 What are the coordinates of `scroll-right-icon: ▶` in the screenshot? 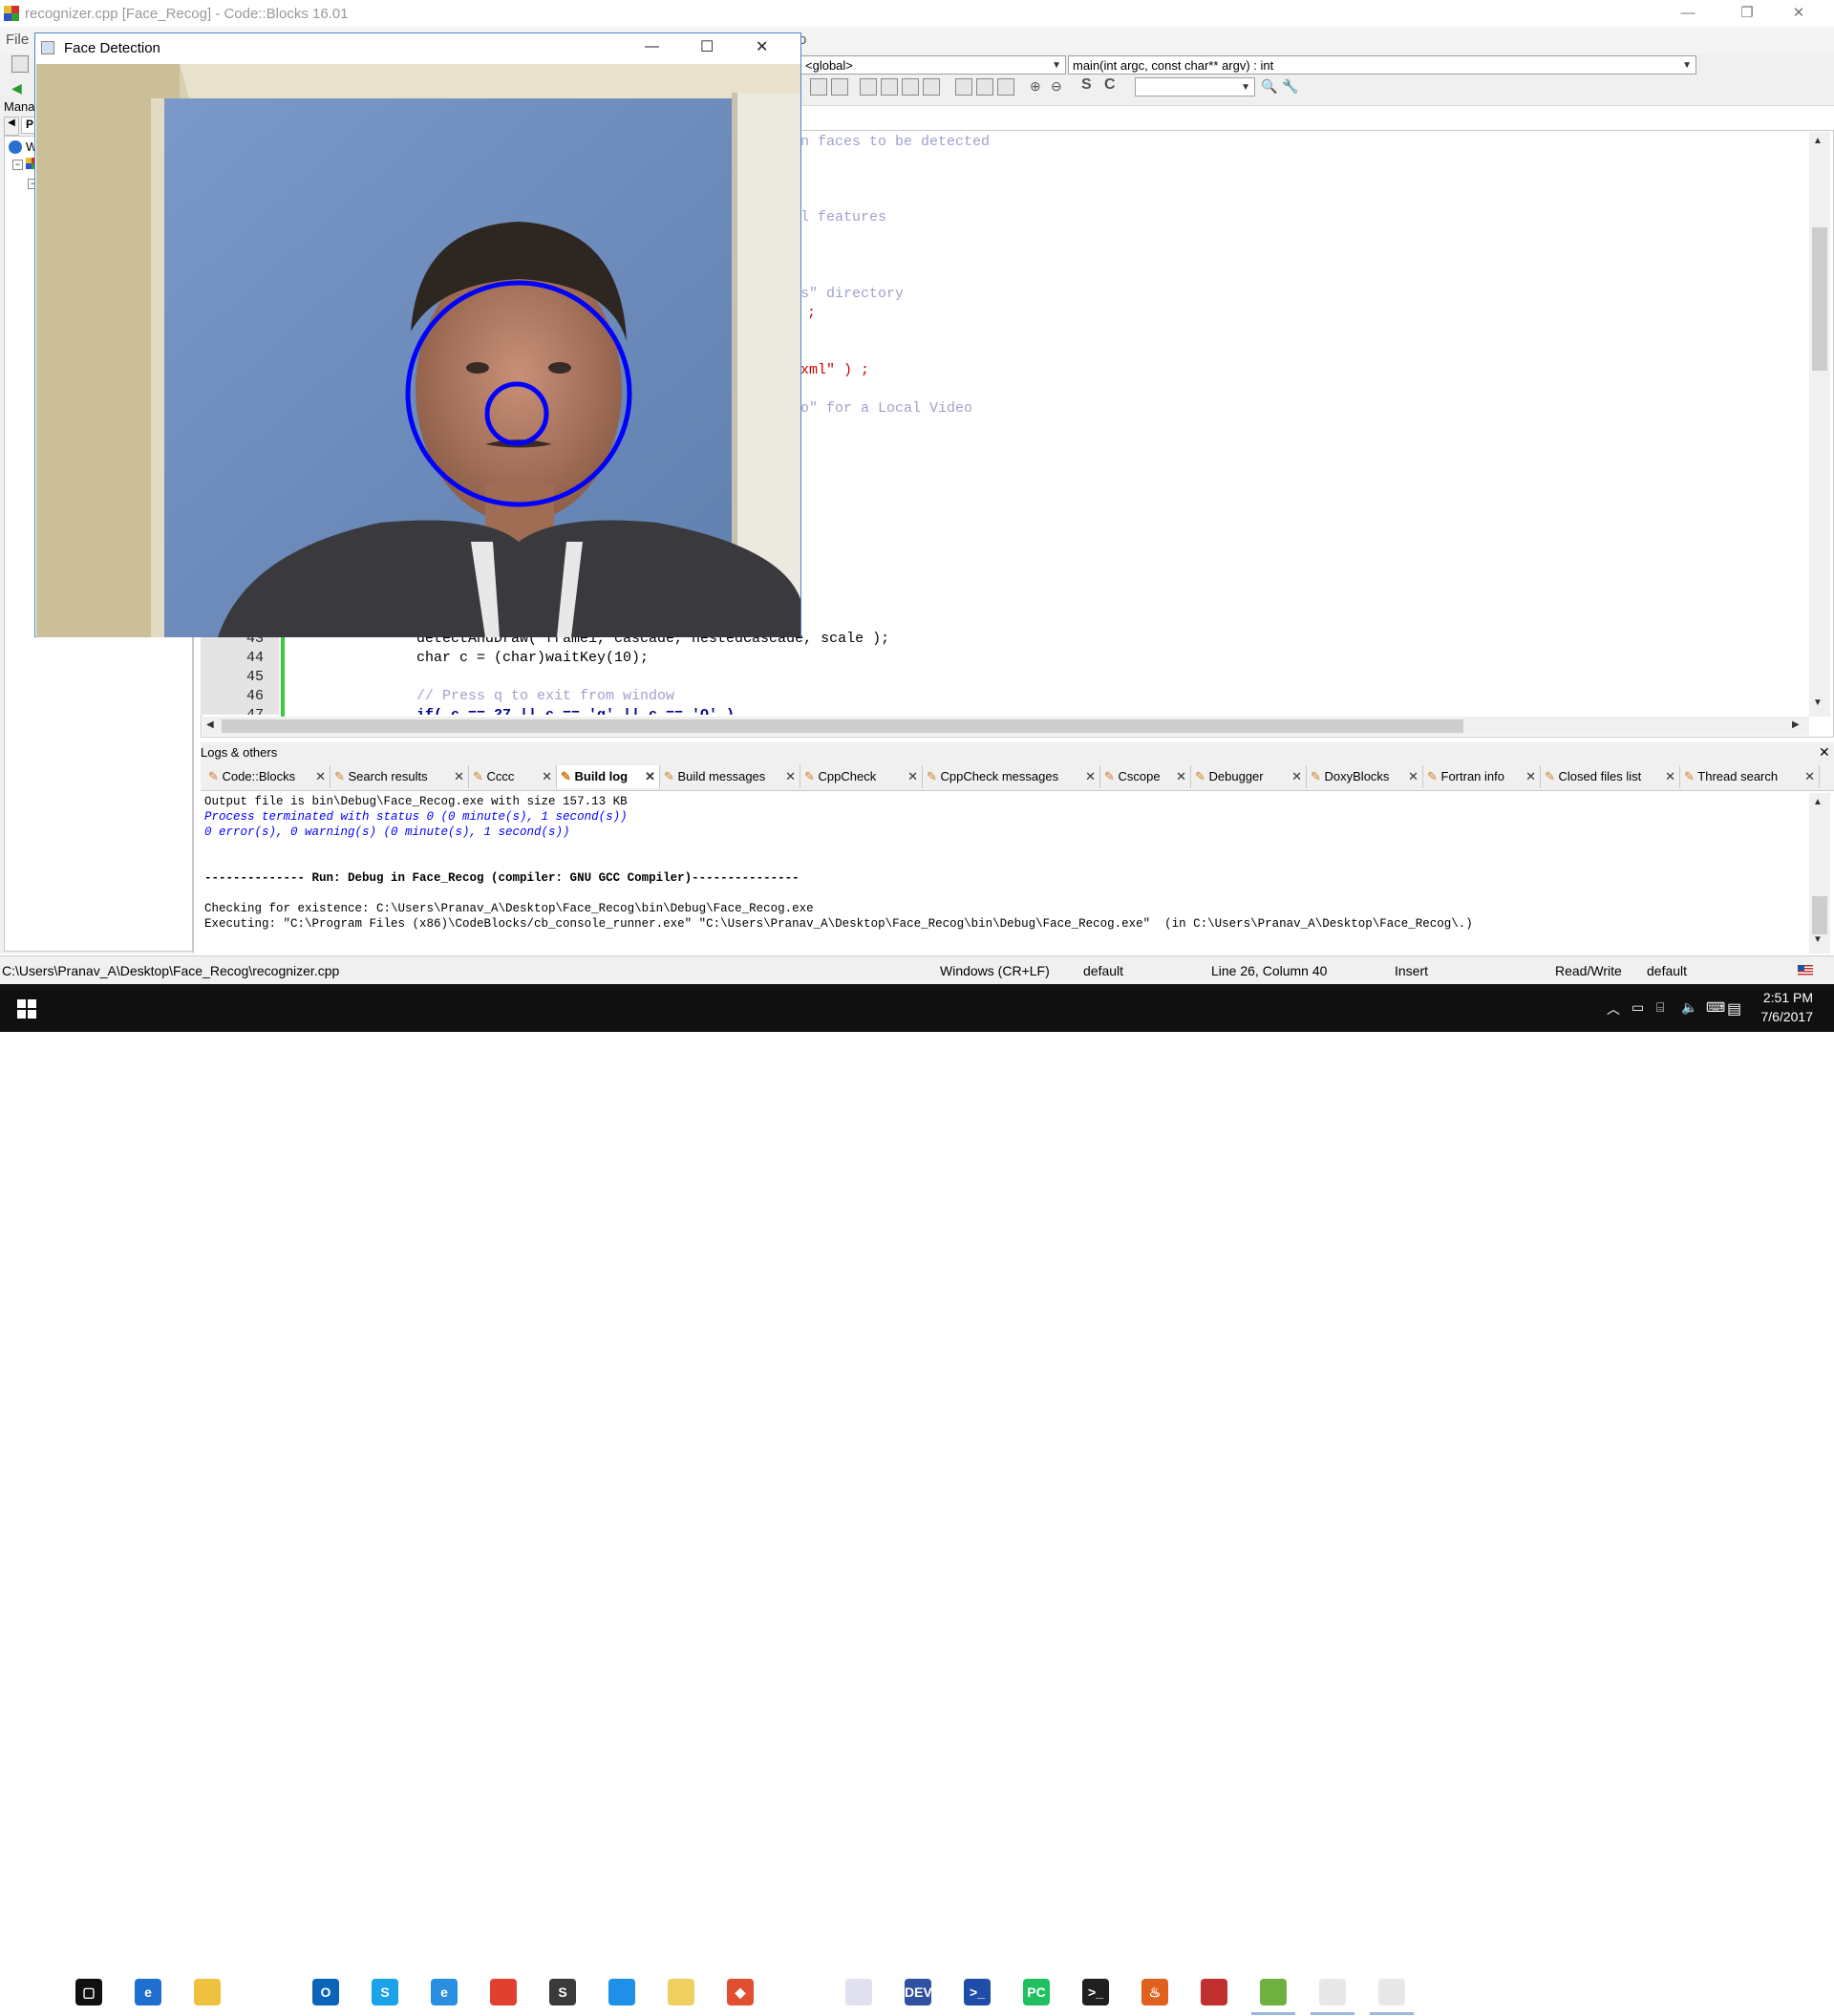 It's located at (1796, 724).